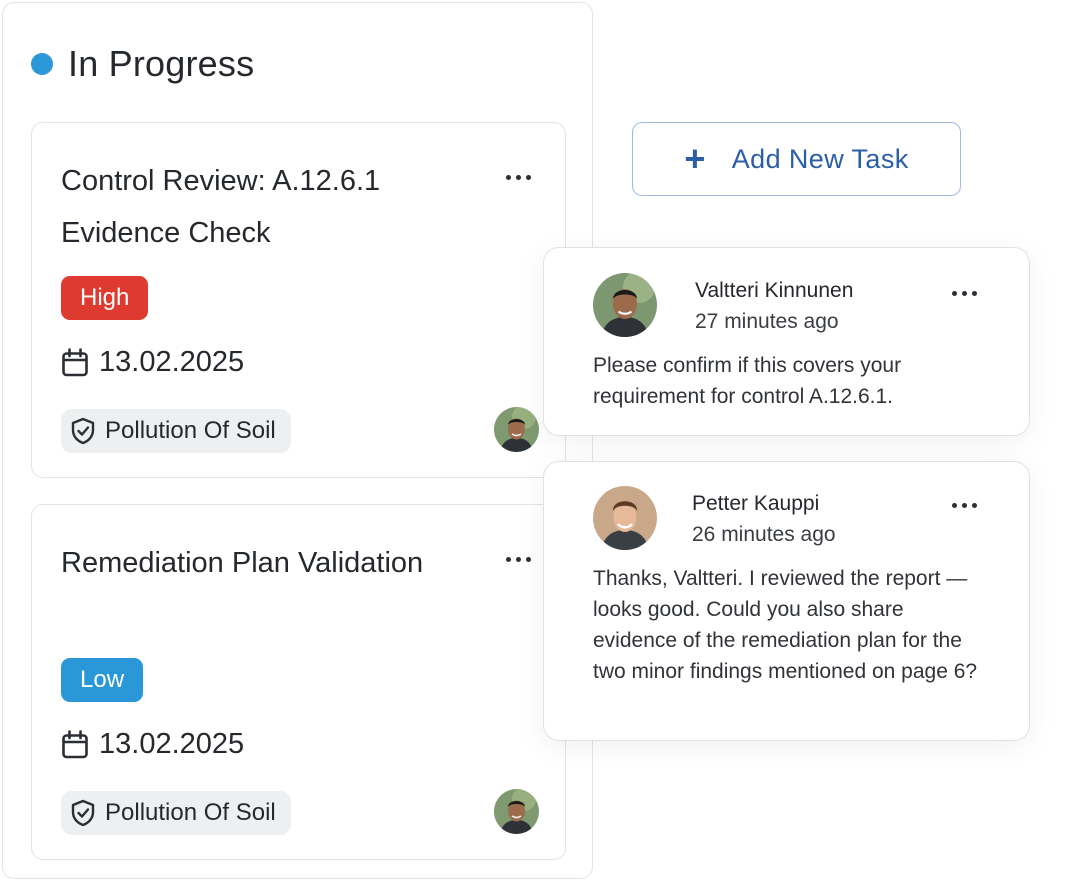  Describe the element at coordinates (756, 503) in the screenshot. I see `comment-author: Petter Kauppi` at that location.